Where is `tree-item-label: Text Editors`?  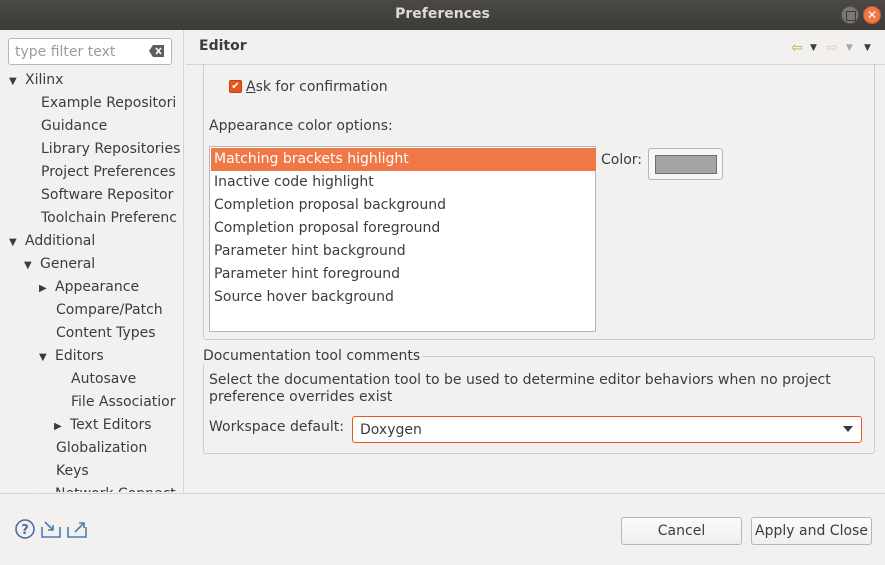 tree-item-label: Text Editors is located at coordinates (111, 425).